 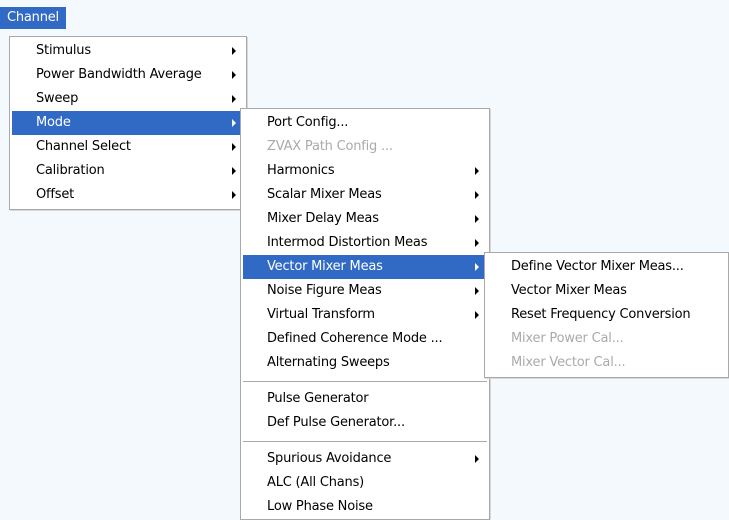 I want to click on menu-item-channel-select: Channel Select, so click(x=128, y=147).